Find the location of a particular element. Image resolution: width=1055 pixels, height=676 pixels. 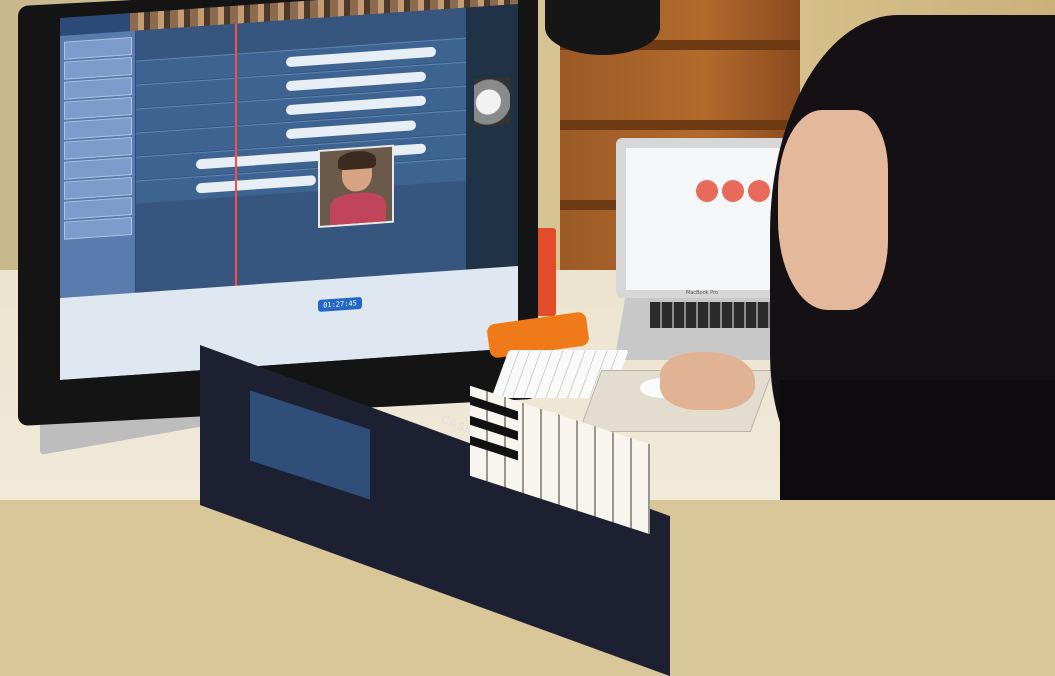

speaker-icon is located at coordinates (492, 102).